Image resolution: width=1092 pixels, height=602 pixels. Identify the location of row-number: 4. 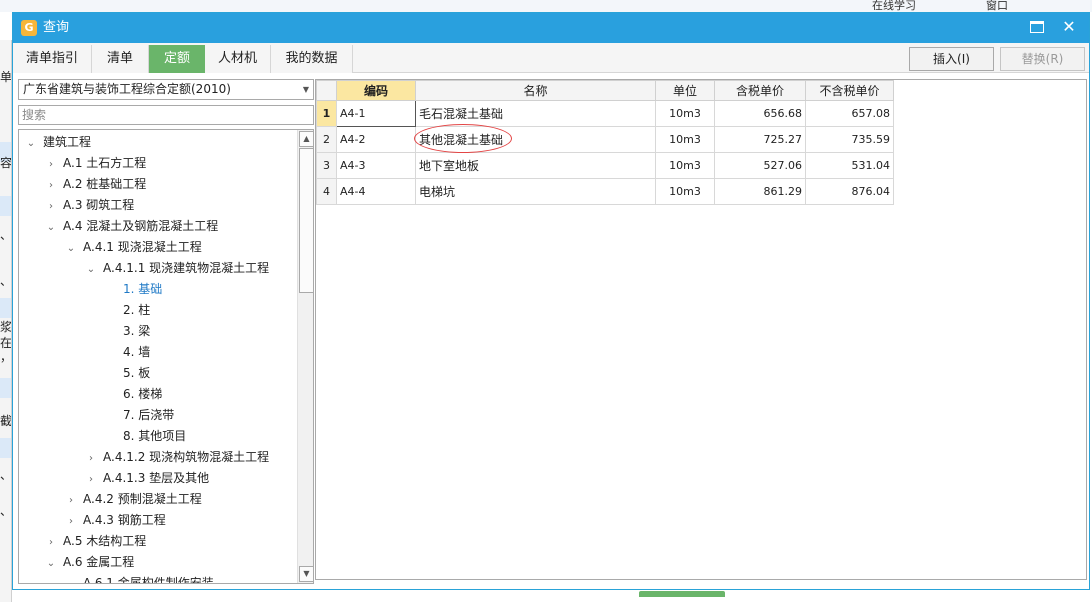
(326, 191).